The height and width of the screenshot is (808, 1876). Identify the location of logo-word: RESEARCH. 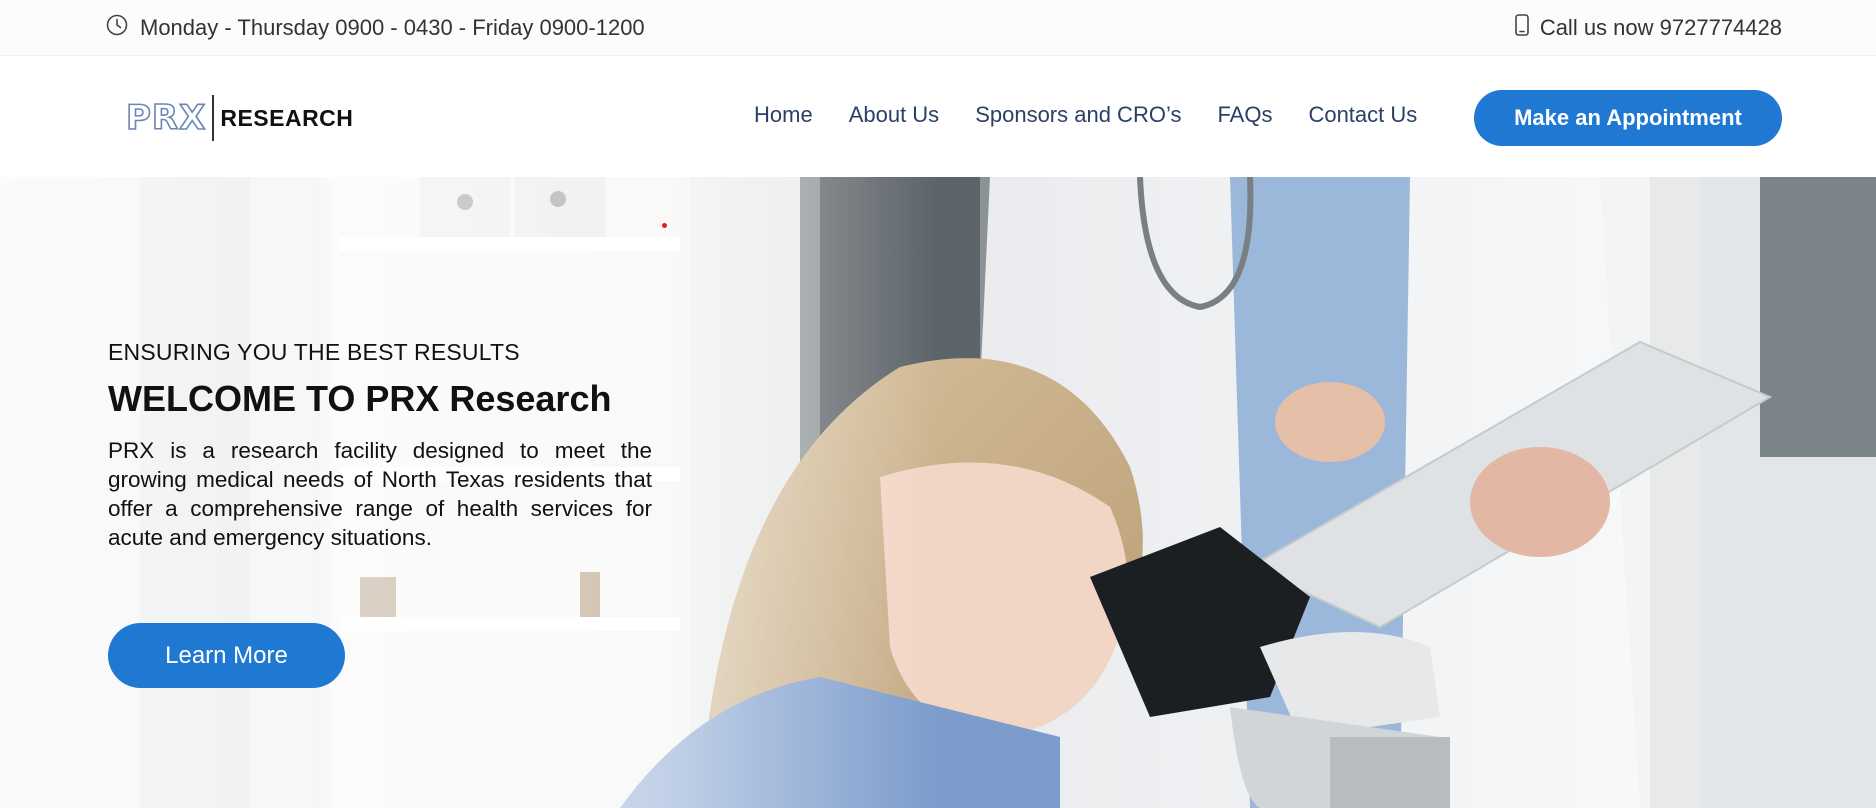
(287, 117).